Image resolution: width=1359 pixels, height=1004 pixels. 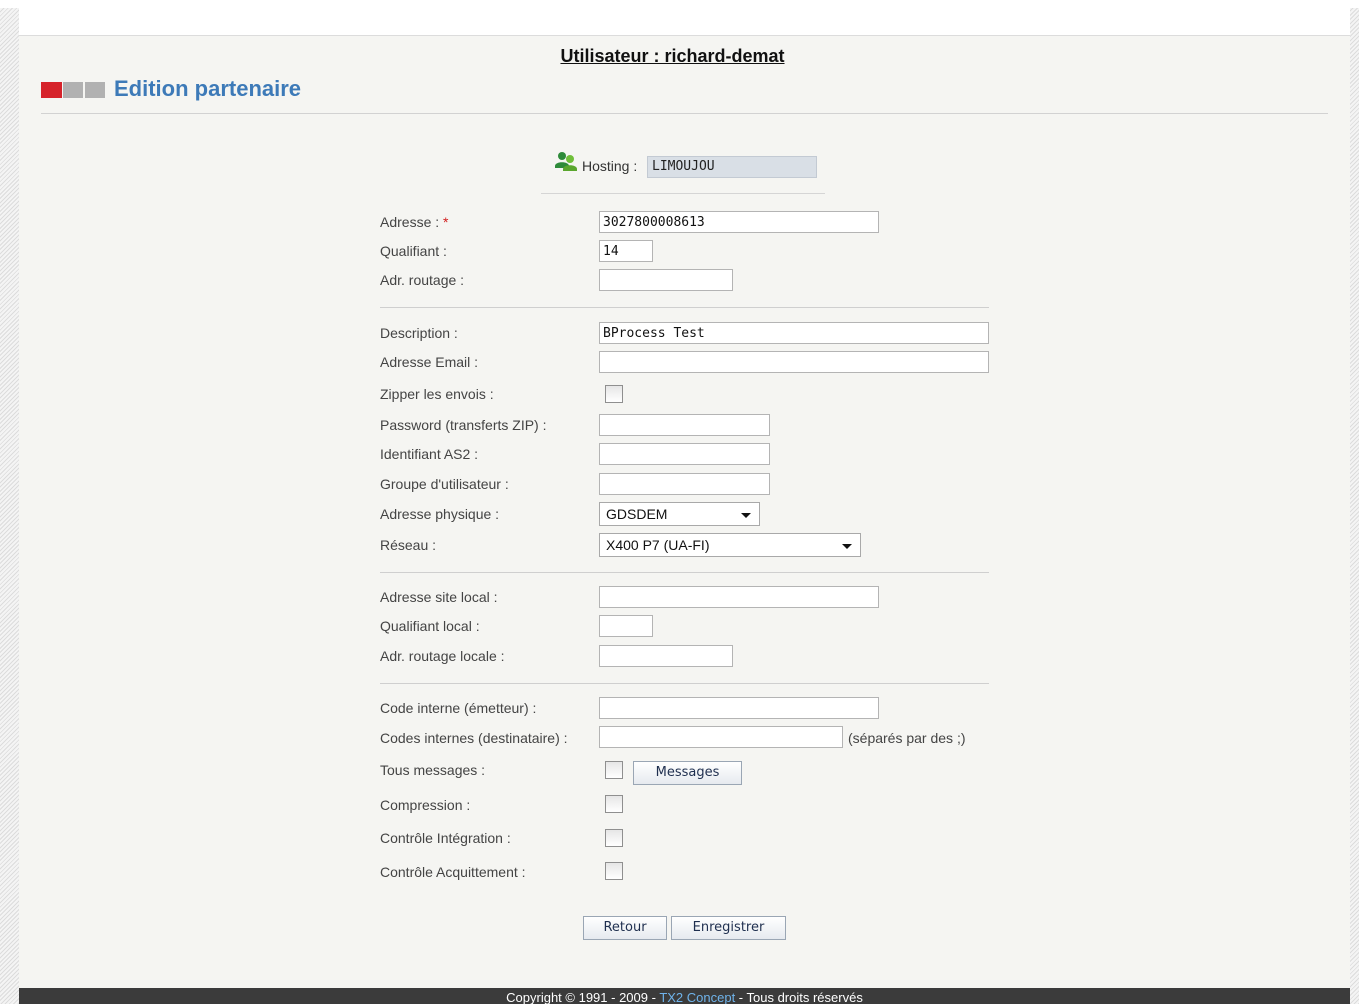 I want to click on zipper-checkbox, so click(x=614, y=394).